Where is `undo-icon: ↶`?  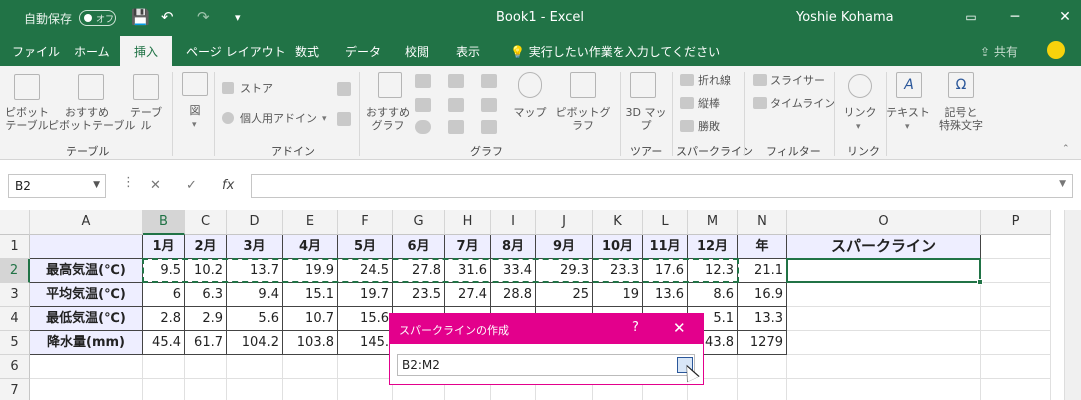 undo-icon: ↶ is located at coordinates (167, 17).